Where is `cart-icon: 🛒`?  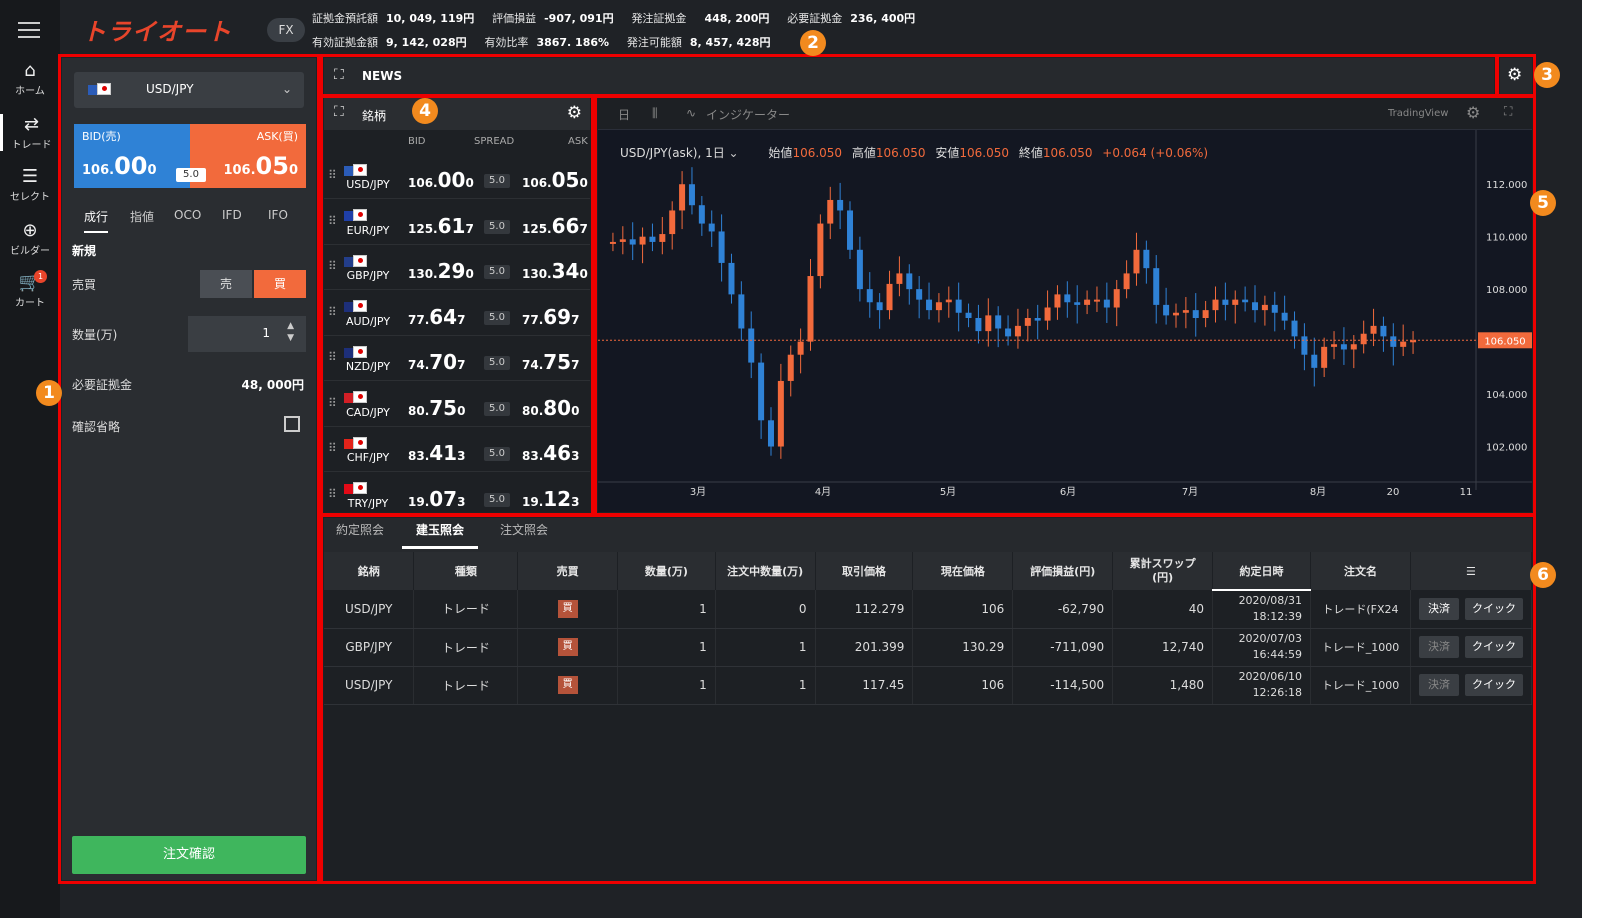 cart-icon: 🛒 is located at coordinates (30, 282).